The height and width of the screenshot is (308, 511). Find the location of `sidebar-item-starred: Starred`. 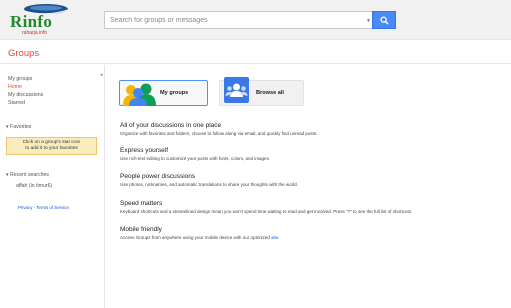

sidebar-item-starred: Starred is located at coordinates (16, 103).